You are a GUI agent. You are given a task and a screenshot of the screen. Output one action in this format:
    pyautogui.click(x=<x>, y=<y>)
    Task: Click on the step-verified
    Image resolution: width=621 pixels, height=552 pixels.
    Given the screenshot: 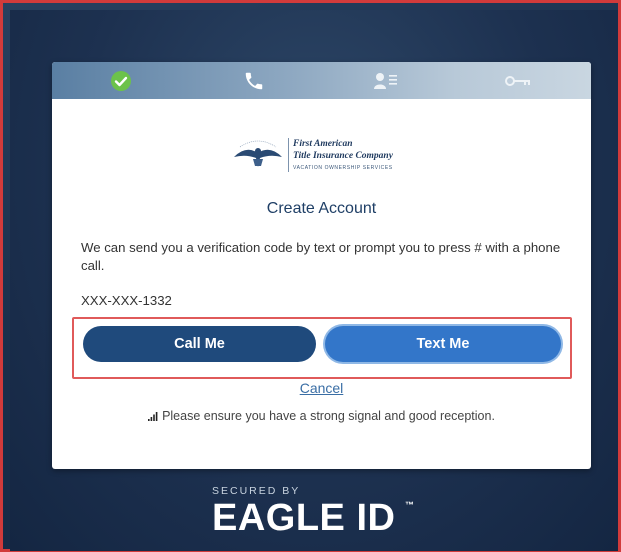 What is the action you would take?
    pyautogui.click(x=121, y=80)
    